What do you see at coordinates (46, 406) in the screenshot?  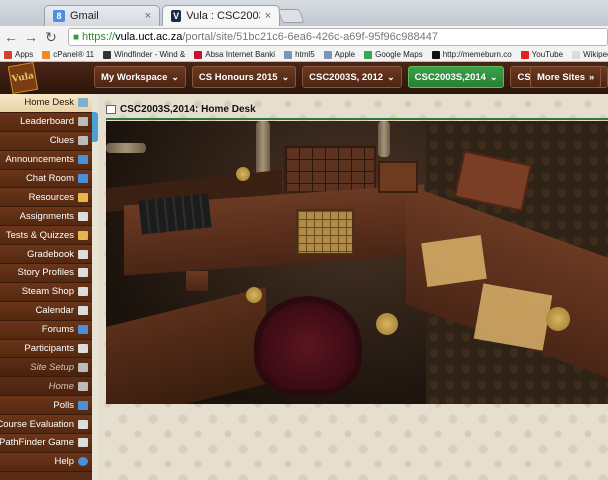 I see `sidebar-item-polls: Polls` at bounding box center [46, 406].